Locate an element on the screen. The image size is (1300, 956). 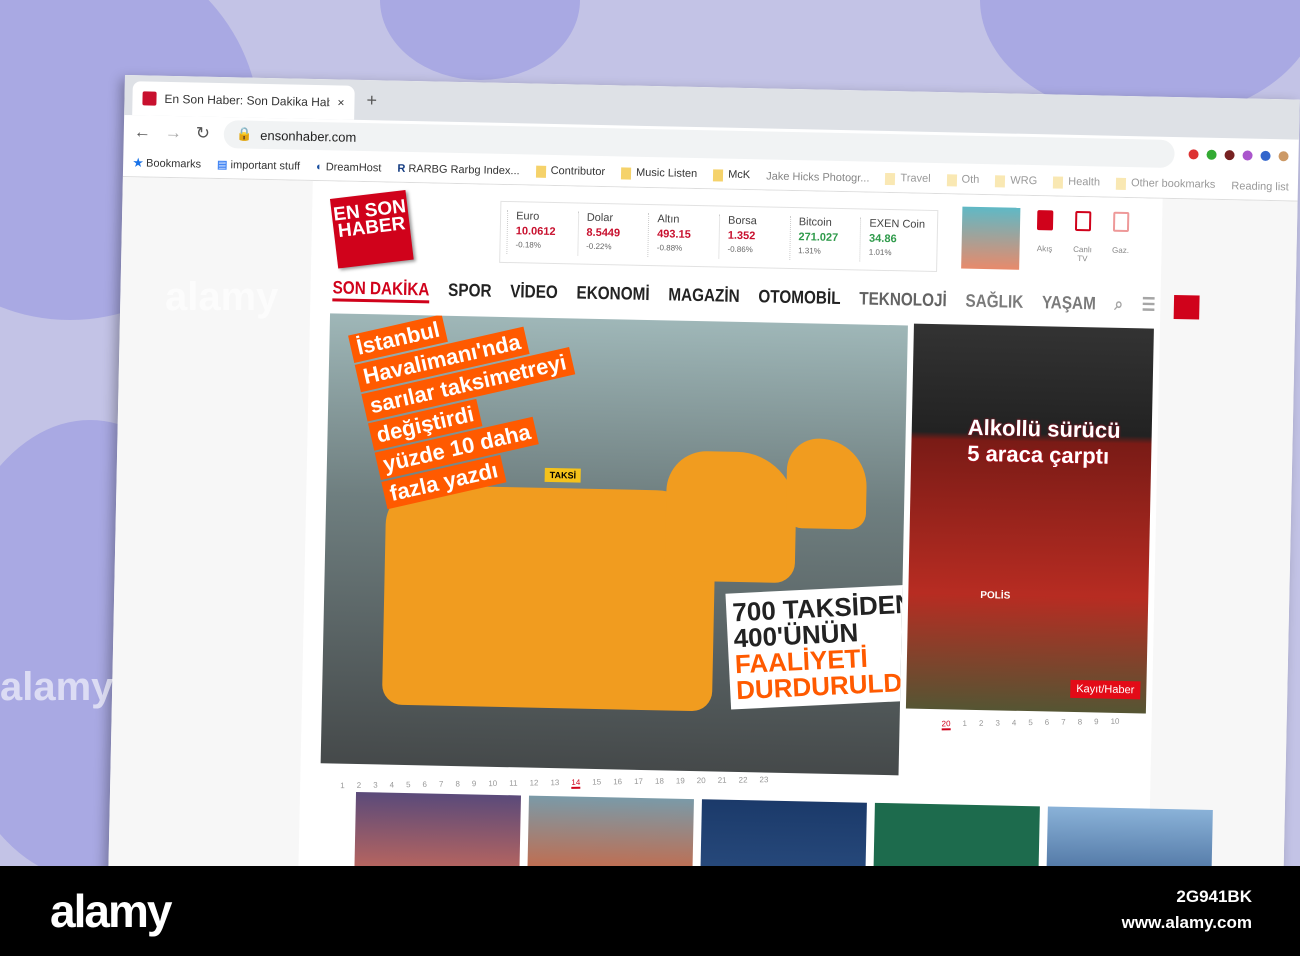
page-dot: 18 is located at coordinates (659, 782).